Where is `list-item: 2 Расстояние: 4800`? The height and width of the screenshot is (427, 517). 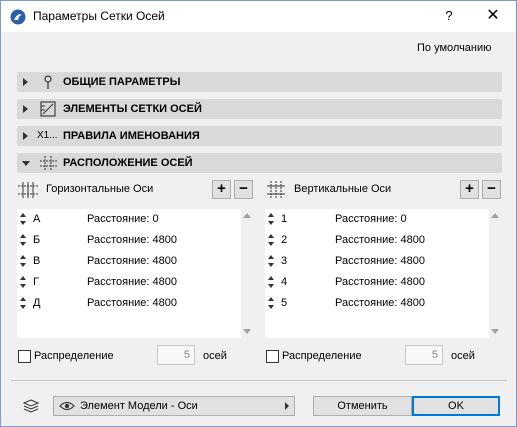 list-item: 2 Расстояние: 4800 is located at coordinates (376, 240).